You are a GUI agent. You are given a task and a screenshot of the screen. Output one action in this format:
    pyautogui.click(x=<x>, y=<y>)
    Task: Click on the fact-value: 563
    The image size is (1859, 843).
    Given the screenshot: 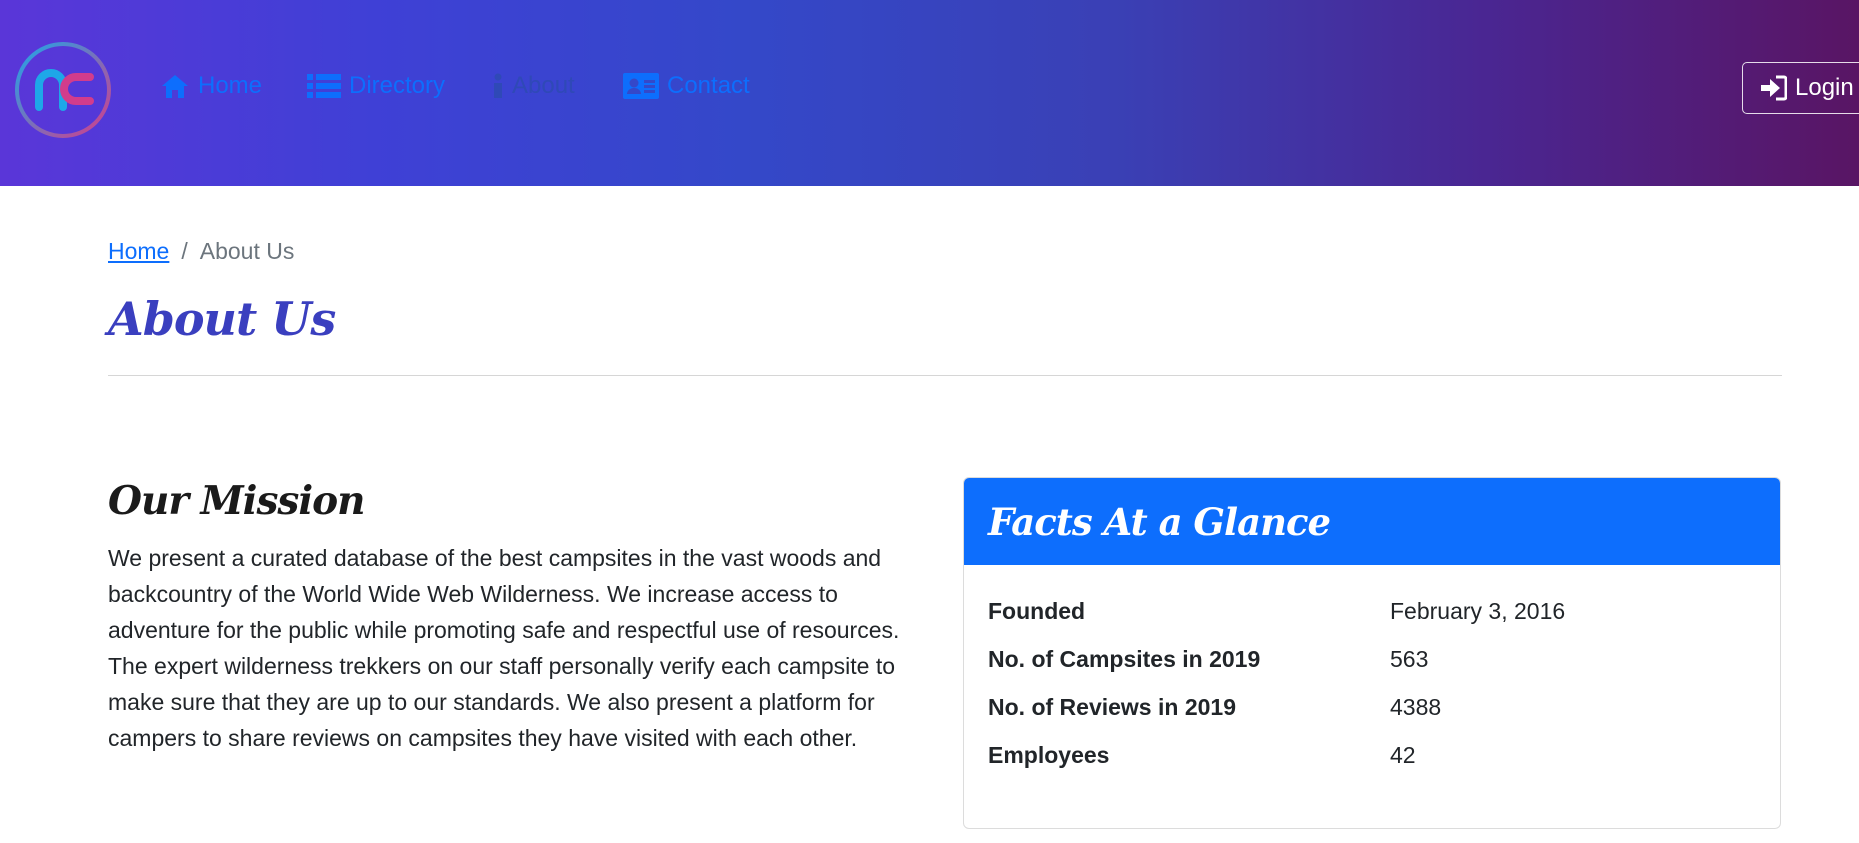 What is the action you would take?
    pyautogui.click(x=1409, y=658)
    